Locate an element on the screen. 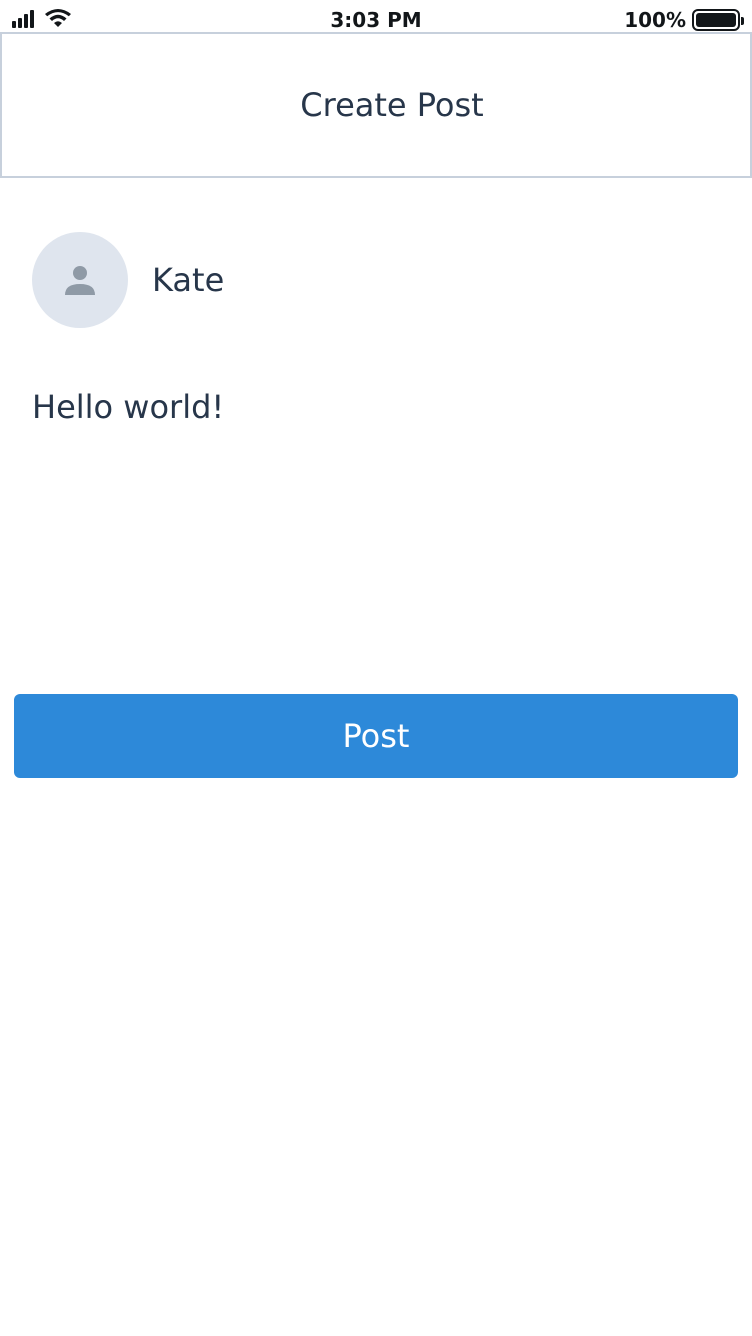 This screenshot has height=1336, width=752. post-button-label: Post is located at coordinates (376, 736).